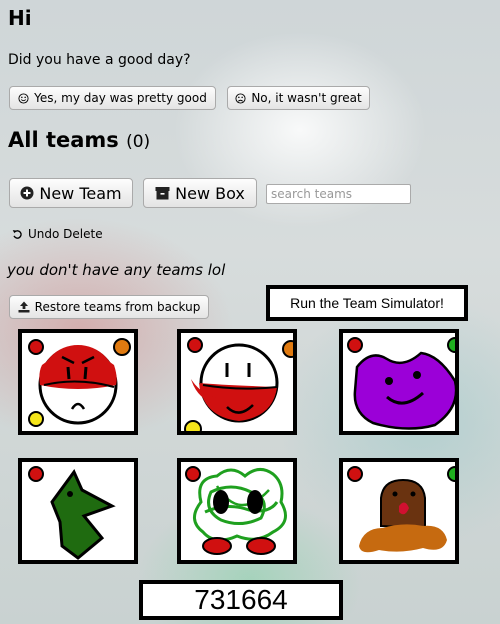  I want to click on new-box-button: New Box, so click(200, 193).